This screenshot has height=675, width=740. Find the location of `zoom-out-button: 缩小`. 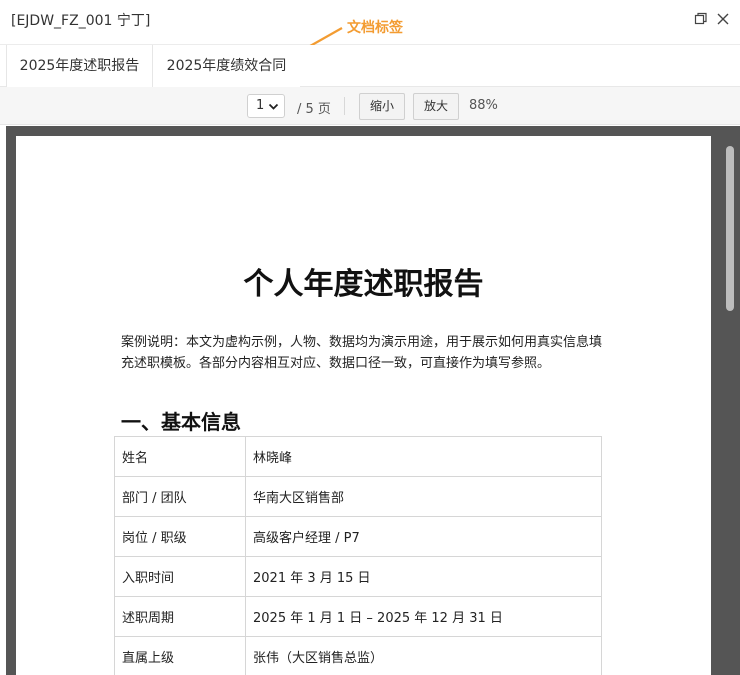

zoom-out-button: 缩小 is located at coordinates (382, 106).